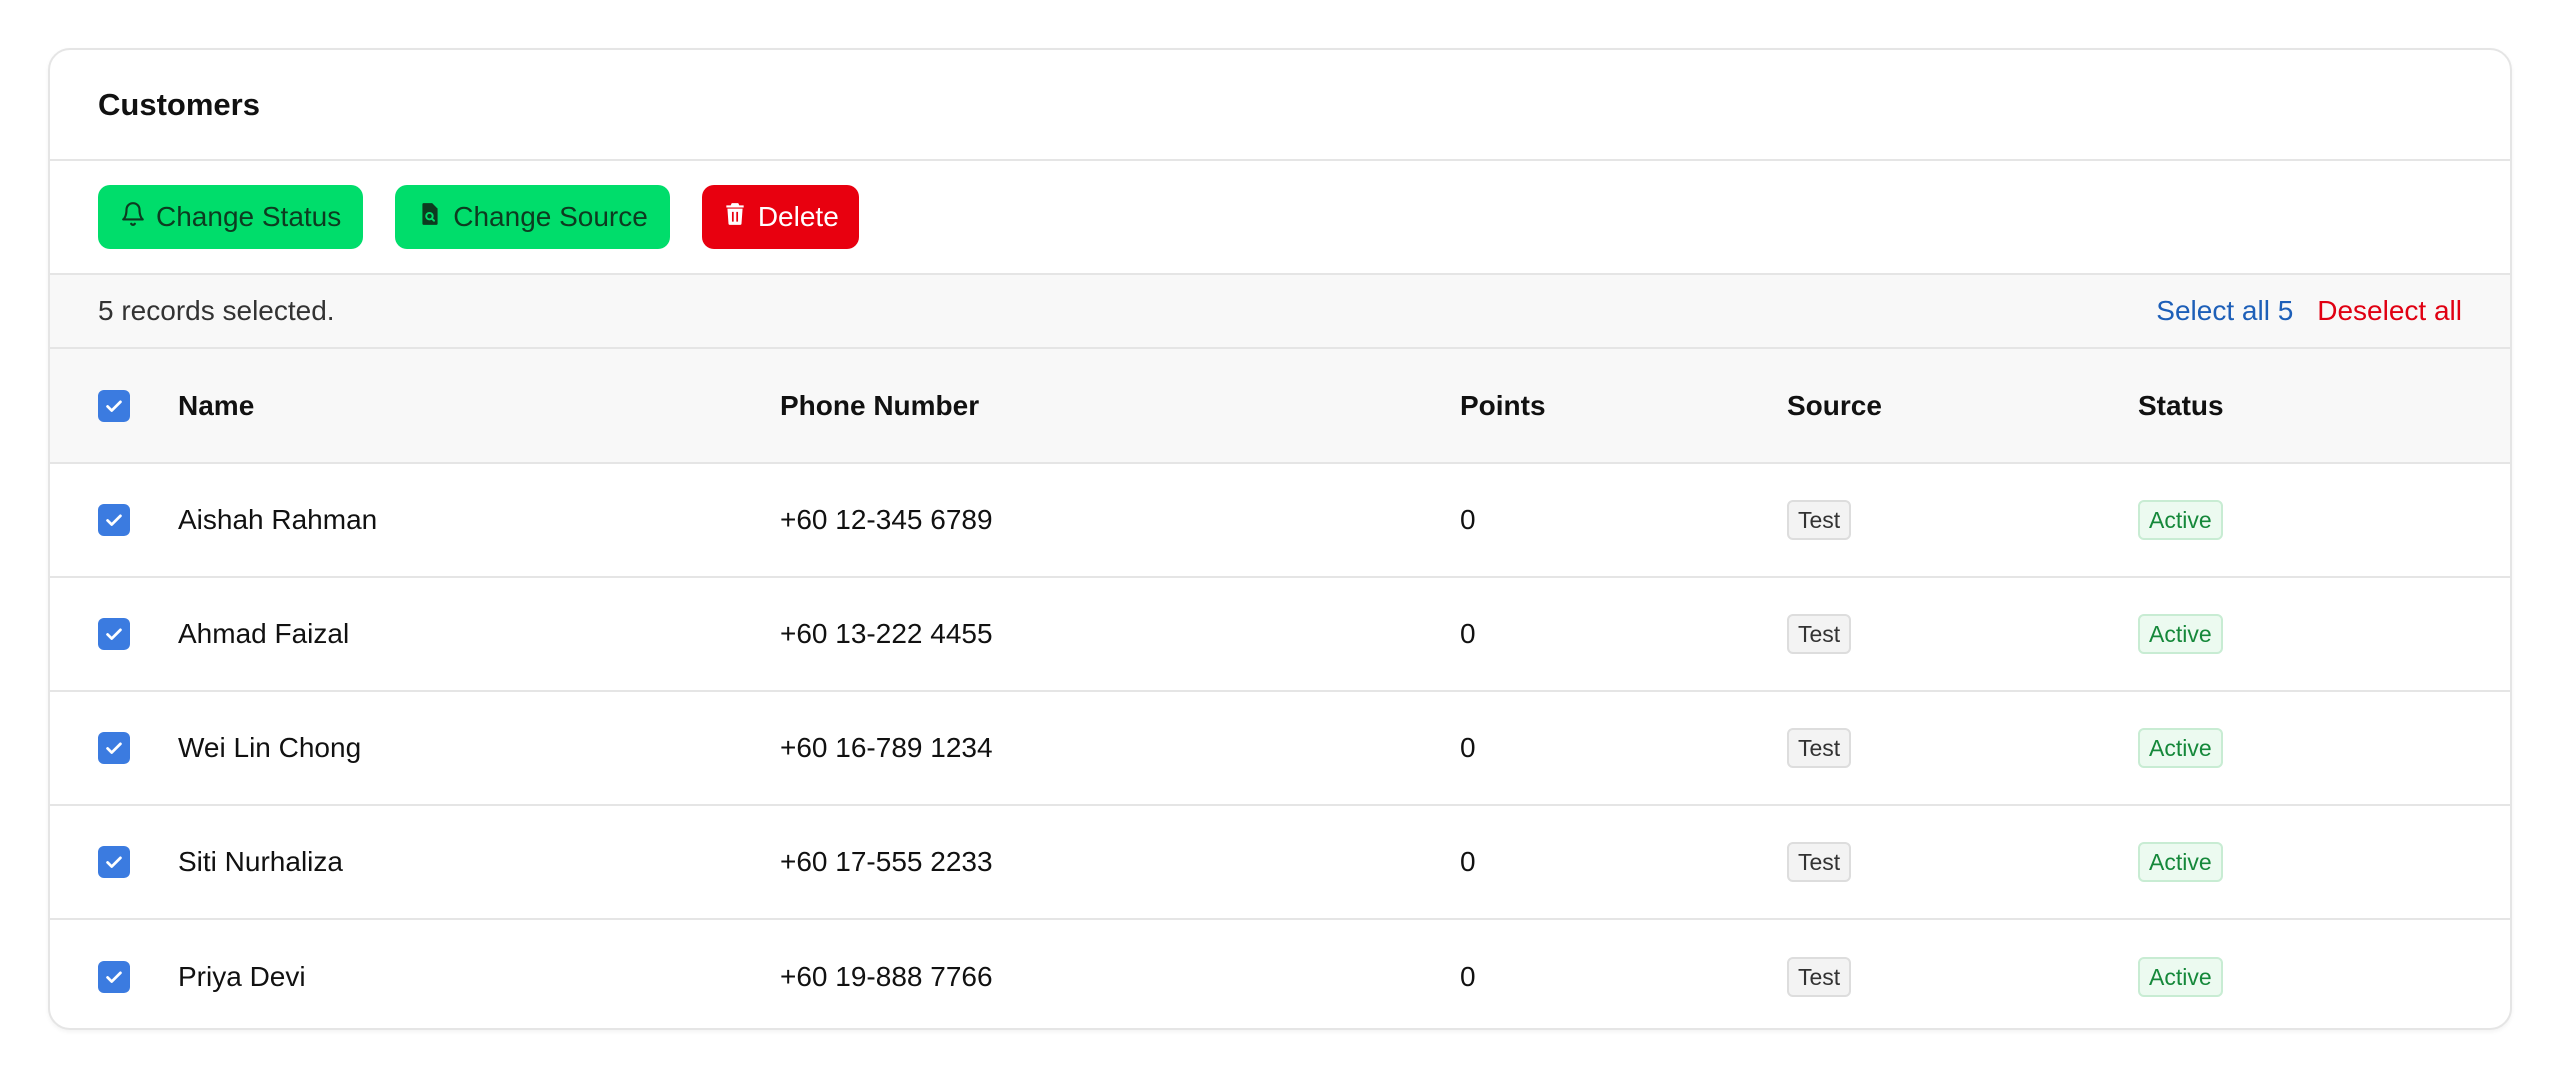 The height and width of the screenshot is (1078, 2560). Describe the element at coordinates (264, 633) in the screenshot. I see `cell-name: Ahmad Faizal` at that location.